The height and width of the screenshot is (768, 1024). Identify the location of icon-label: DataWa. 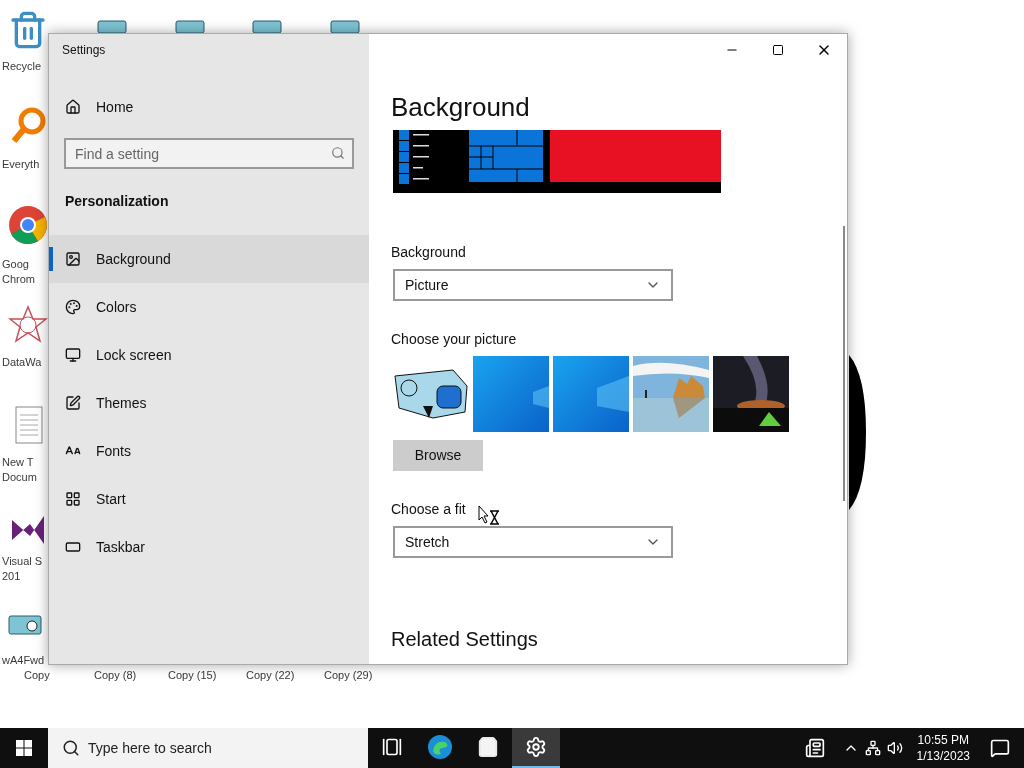
(22, 362).